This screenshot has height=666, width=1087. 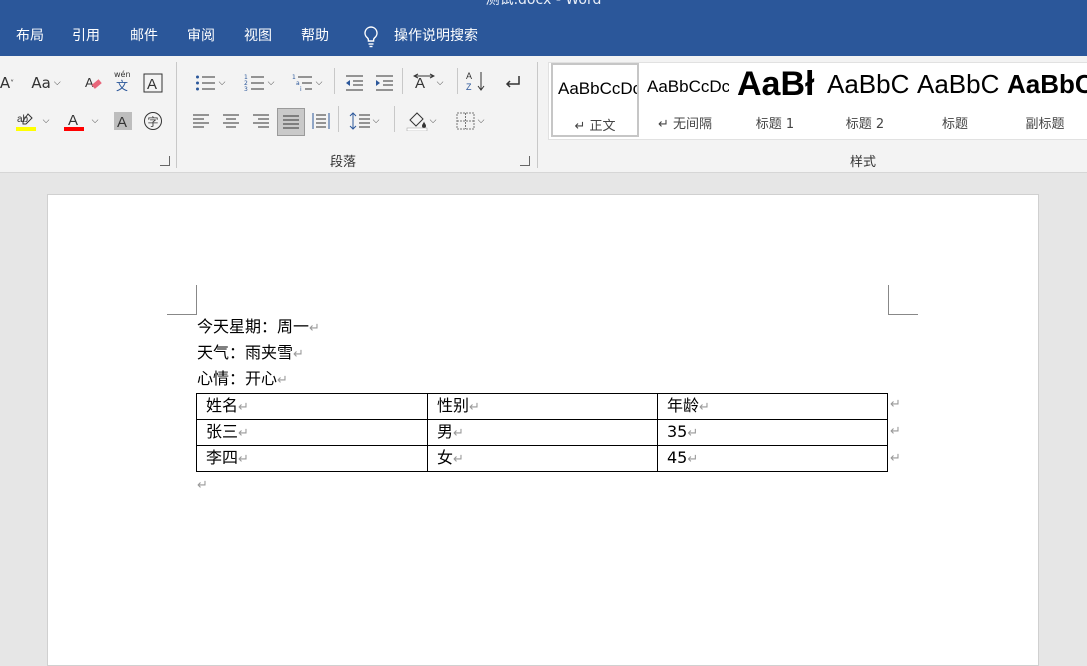 I want to click on style-no-spacing: AaBbCcDc ↵ 无间隔, so click(x=685, y=100).